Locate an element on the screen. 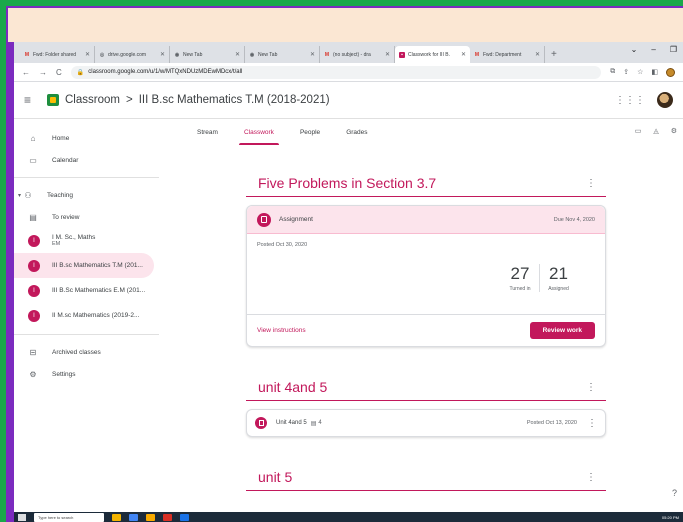 The image size is (683, 522). due-date: Due Nov 4, 2020 is located at coordinates (574, 219).